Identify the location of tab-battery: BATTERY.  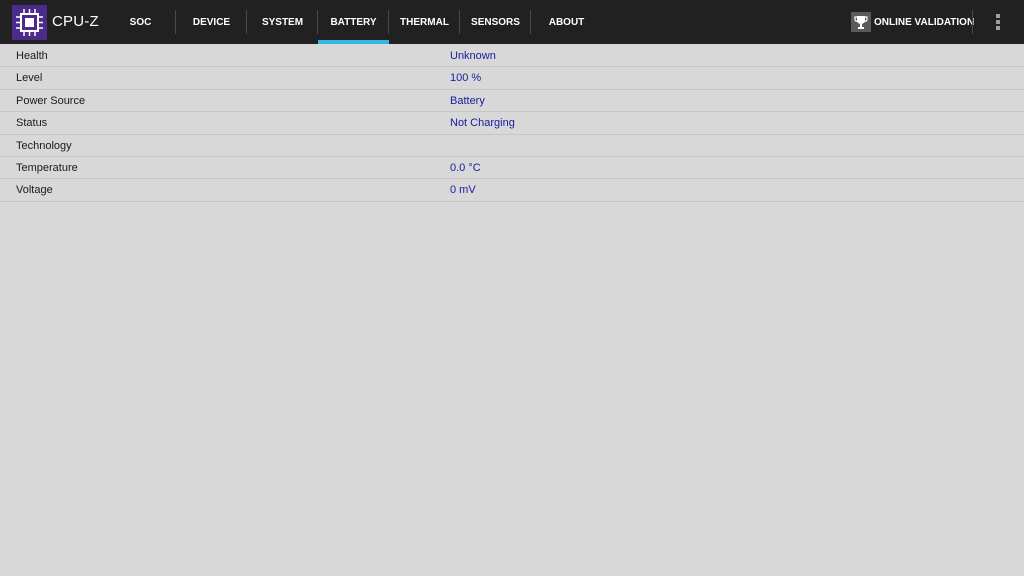
(353, 22).